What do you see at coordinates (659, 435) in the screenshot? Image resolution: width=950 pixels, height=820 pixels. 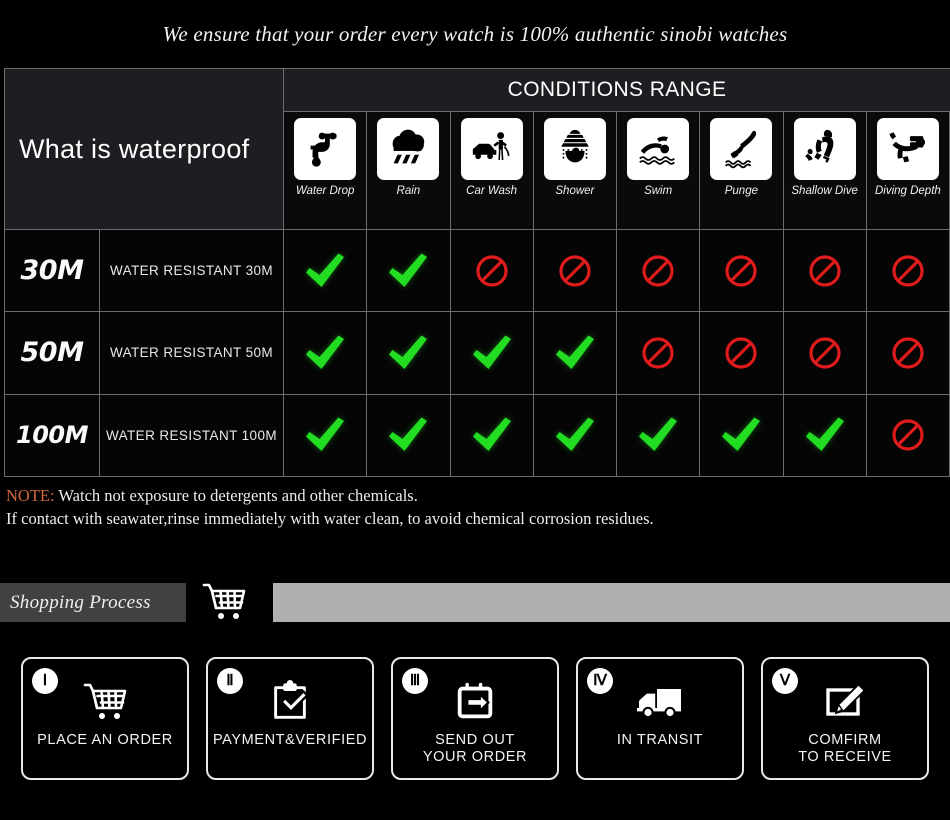 I see `mark-cell-100m-swim` at bounding box center [659, 435].